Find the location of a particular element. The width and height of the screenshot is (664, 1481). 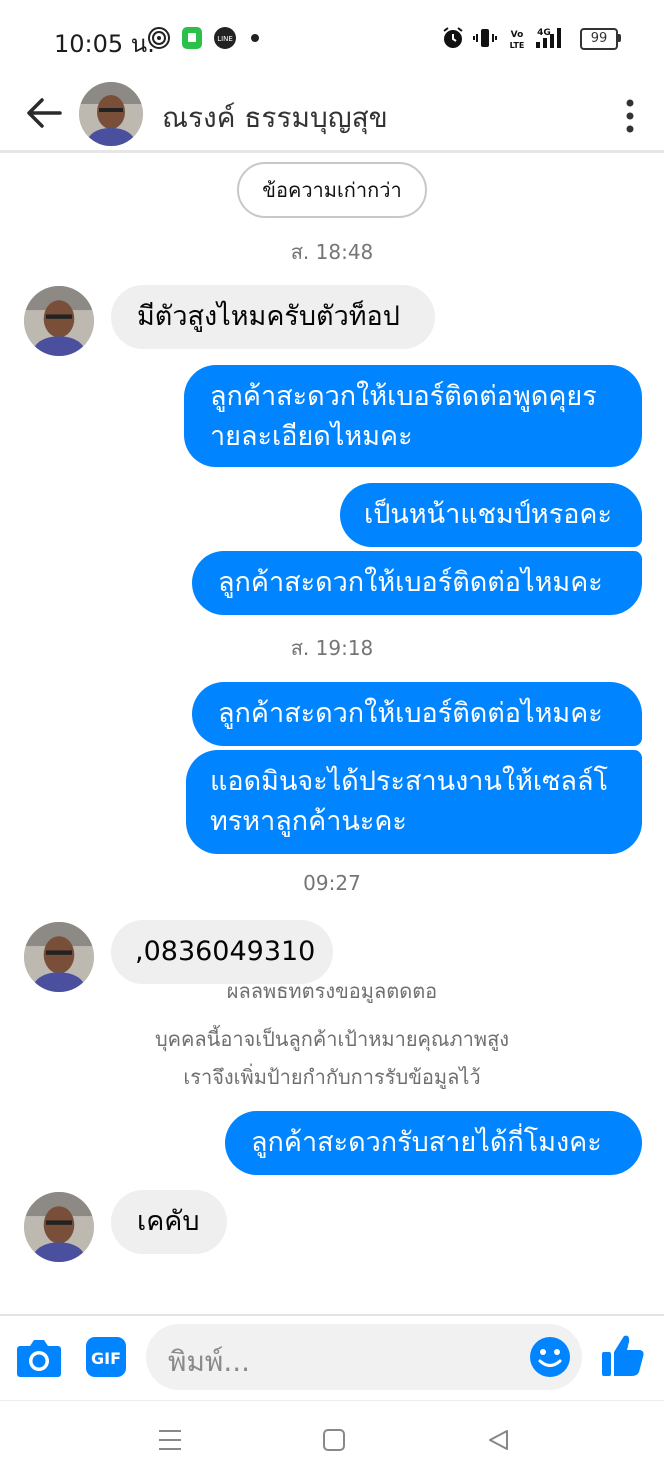

emoji-icon is located at coordinates (550, 1357).